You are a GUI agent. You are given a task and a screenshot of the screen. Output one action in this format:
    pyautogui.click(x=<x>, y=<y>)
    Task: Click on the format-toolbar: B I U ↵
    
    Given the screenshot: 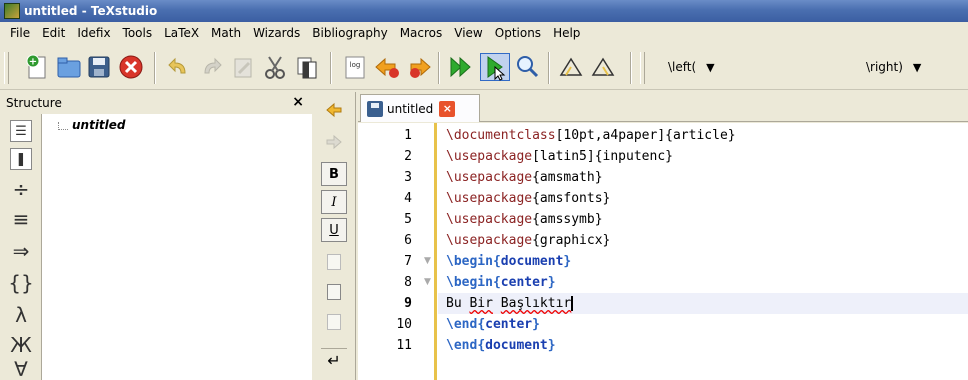 What is the action you would take?
    pyautogui.click(x=335, y=236)
    